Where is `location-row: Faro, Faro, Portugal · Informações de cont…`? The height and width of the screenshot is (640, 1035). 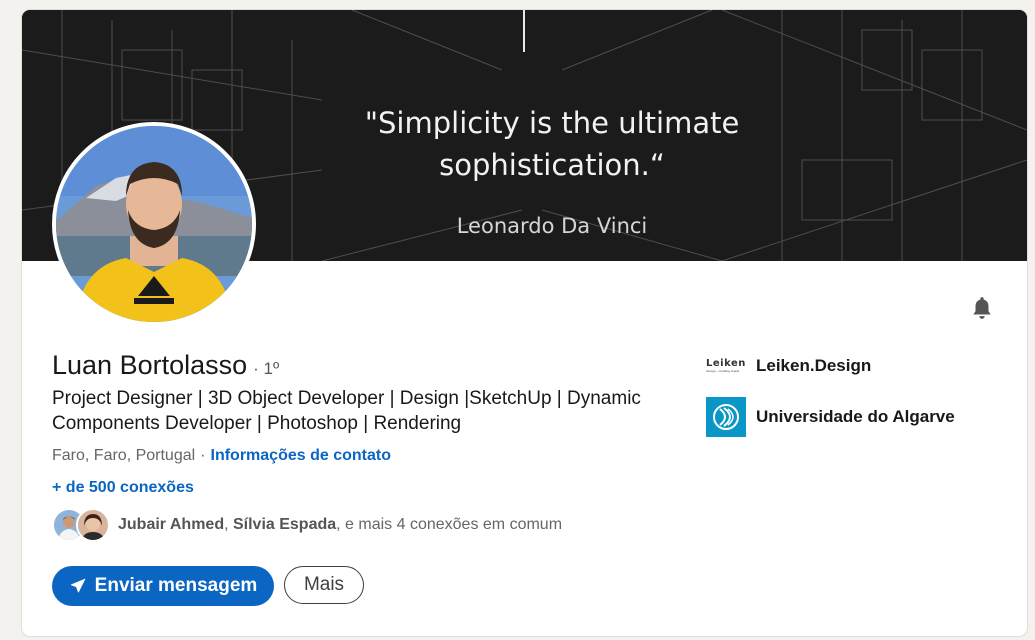
location-row: Faro, Faro, Portugal · Informações de cont… is located at coordinates (221, 456).